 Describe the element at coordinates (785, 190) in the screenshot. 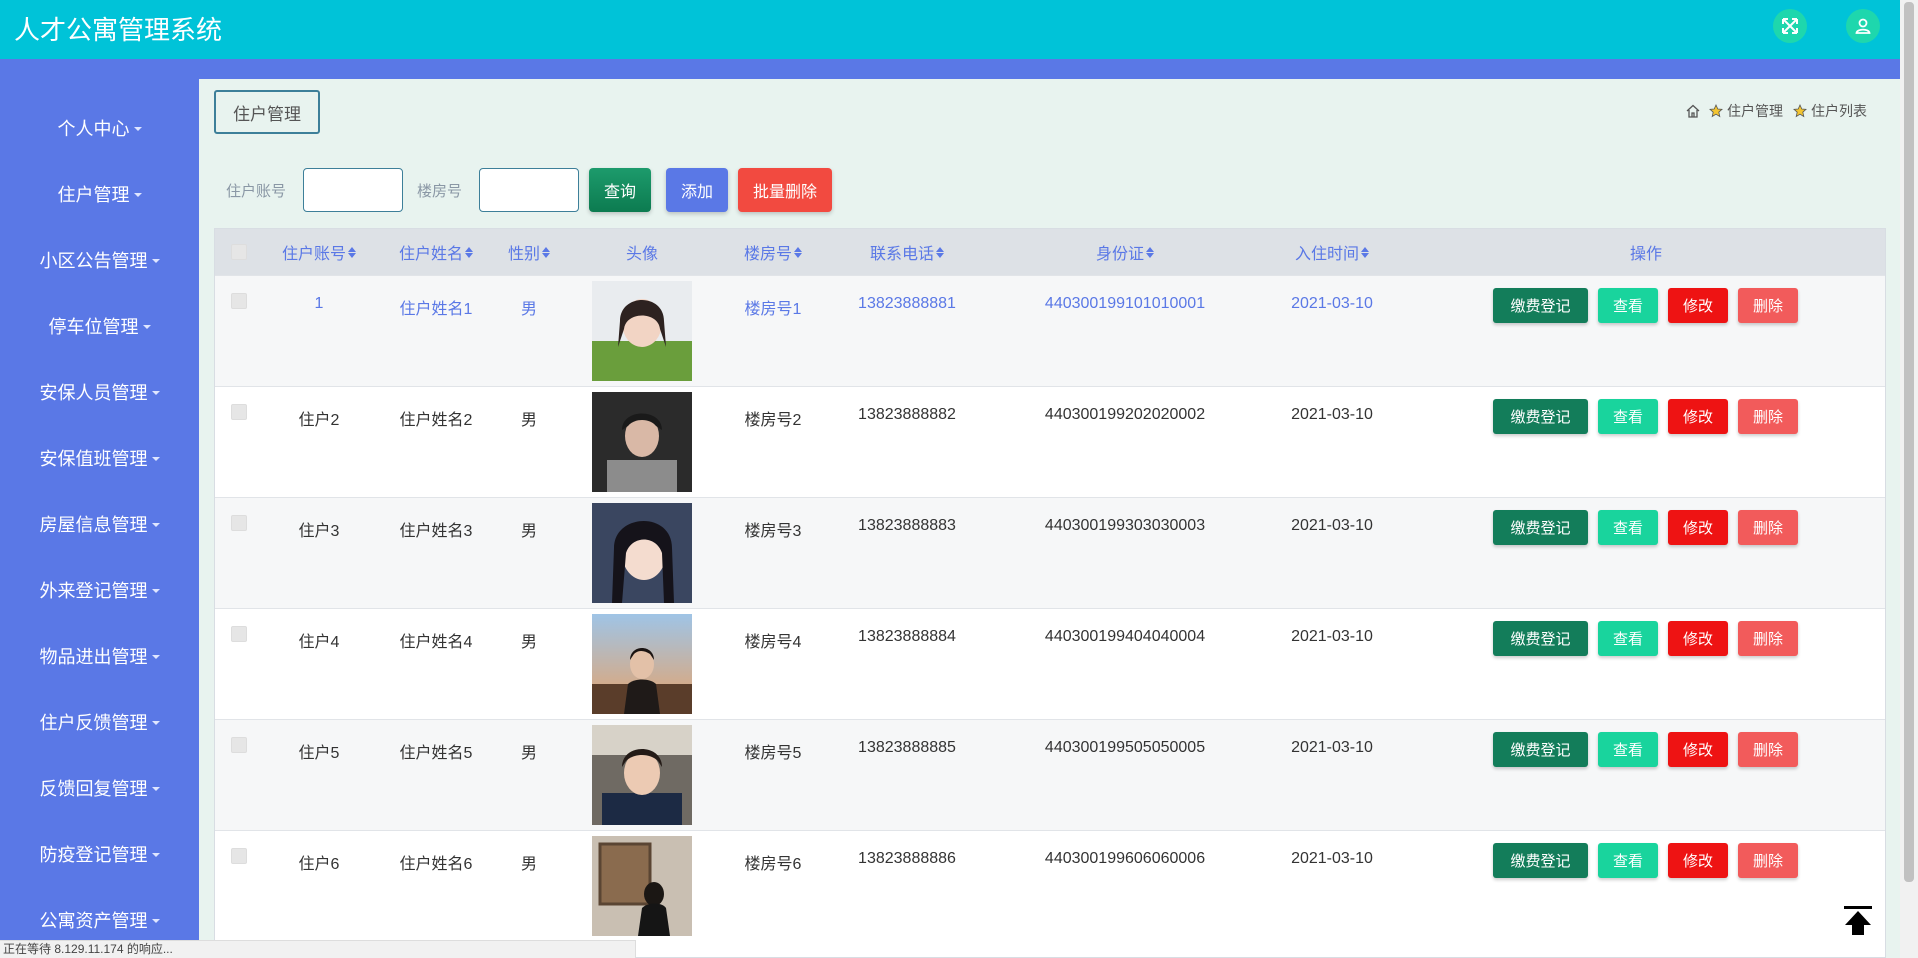

I see `batch-delete-button: 批量删除` at that location.